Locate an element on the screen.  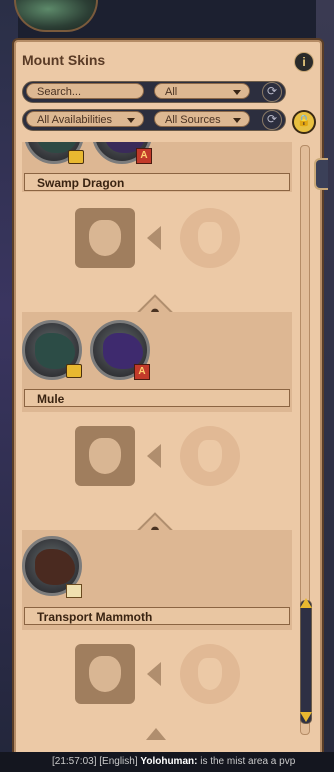
lock-icon: 🔒 is located at coordinates (304, 122).